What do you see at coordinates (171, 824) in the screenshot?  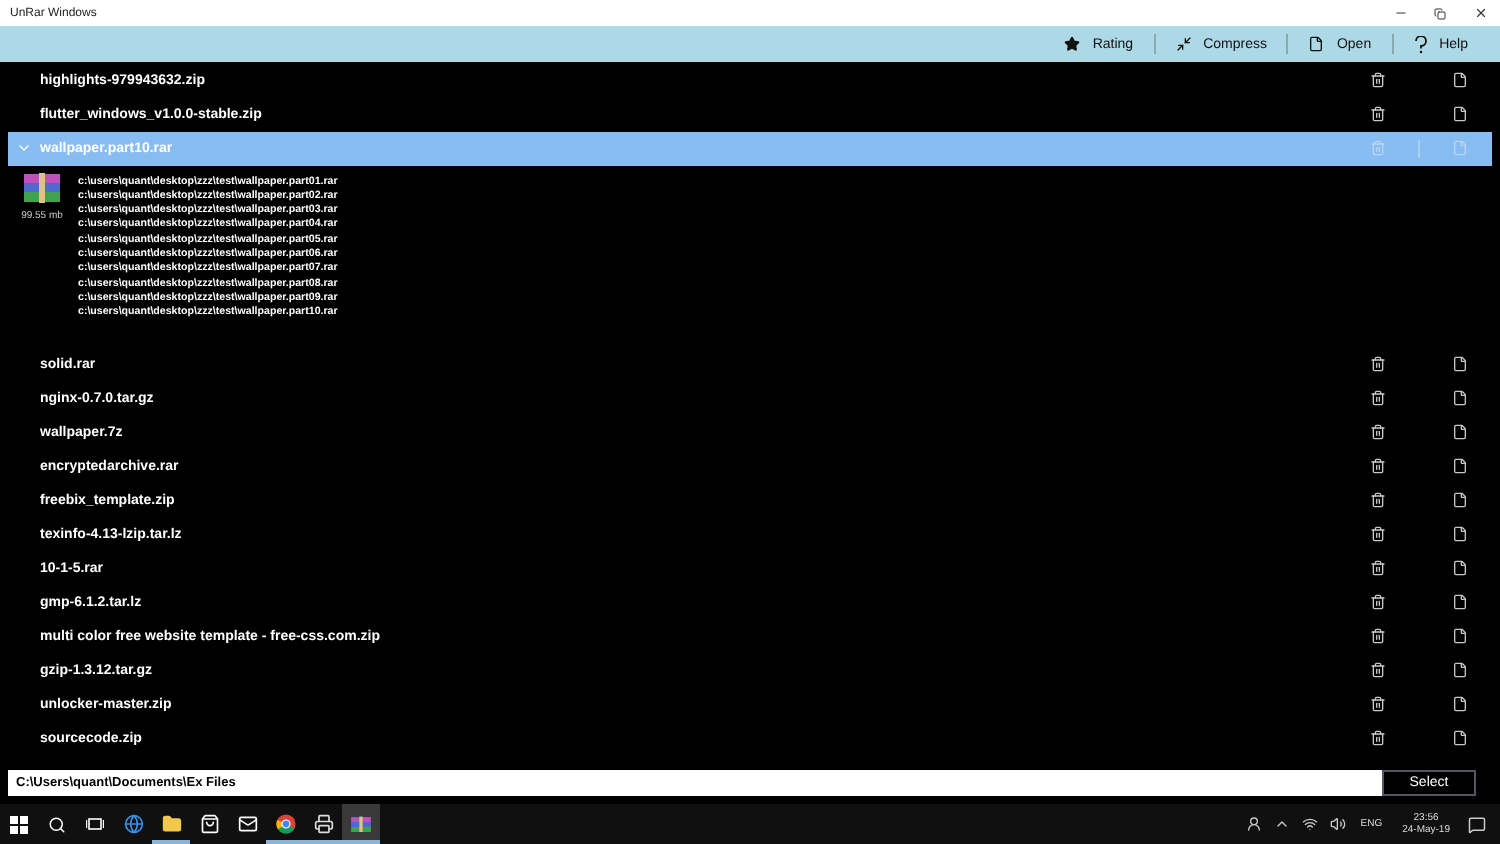 I see `folder-icon` at bounding box center [171, 824].